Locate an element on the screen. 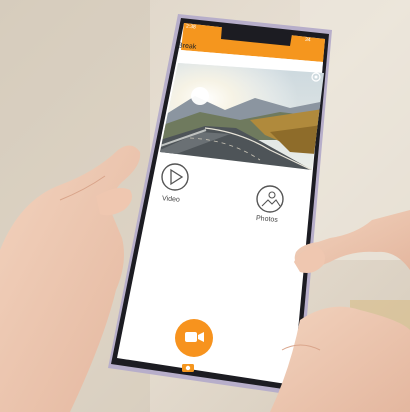  status-battery: 34 is located at coordinates (307, 40).